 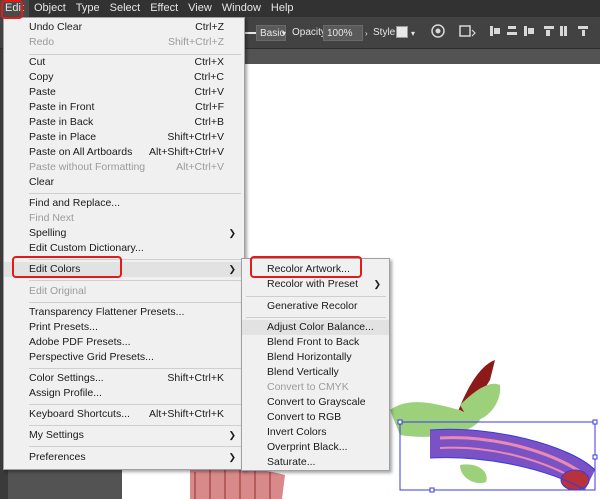 I want to click on align-icon, so click(x=544, y=31).